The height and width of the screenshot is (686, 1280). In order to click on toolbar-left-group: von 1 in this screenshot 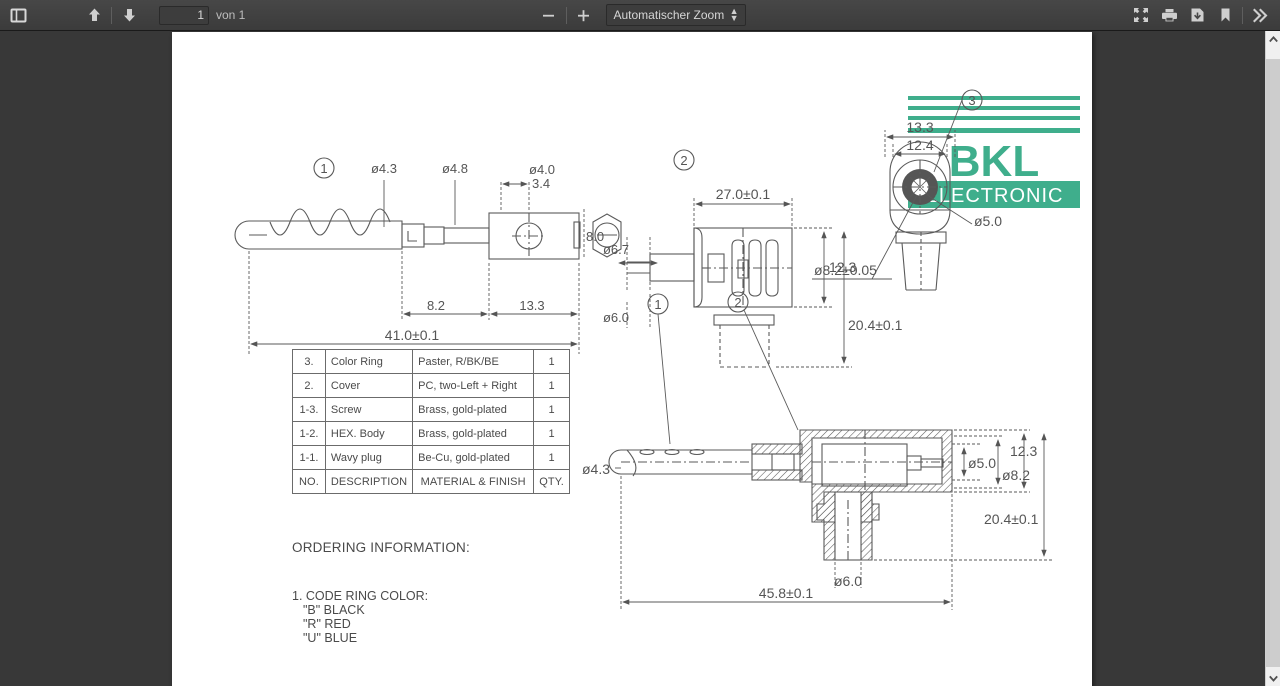, I will do `click(122, 15)`.